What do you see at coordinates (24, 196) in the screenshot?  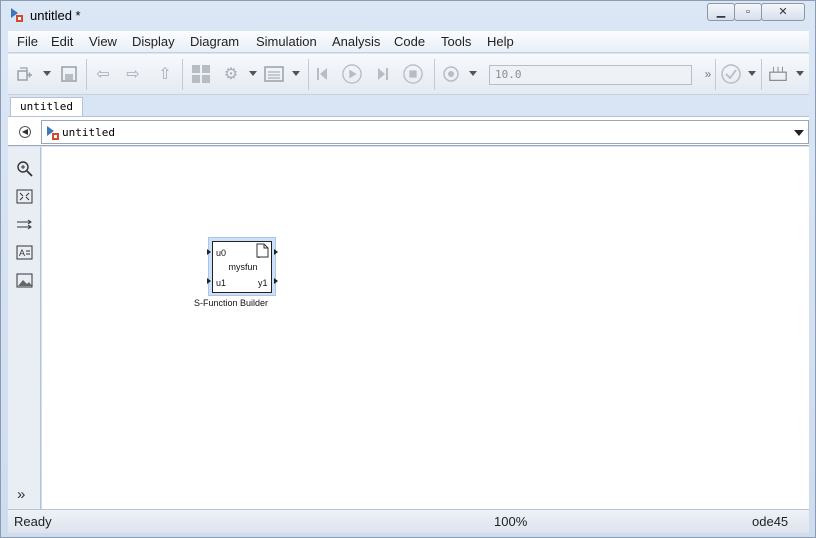 I see `fit-view-icon` at bounding box center [24, 196].